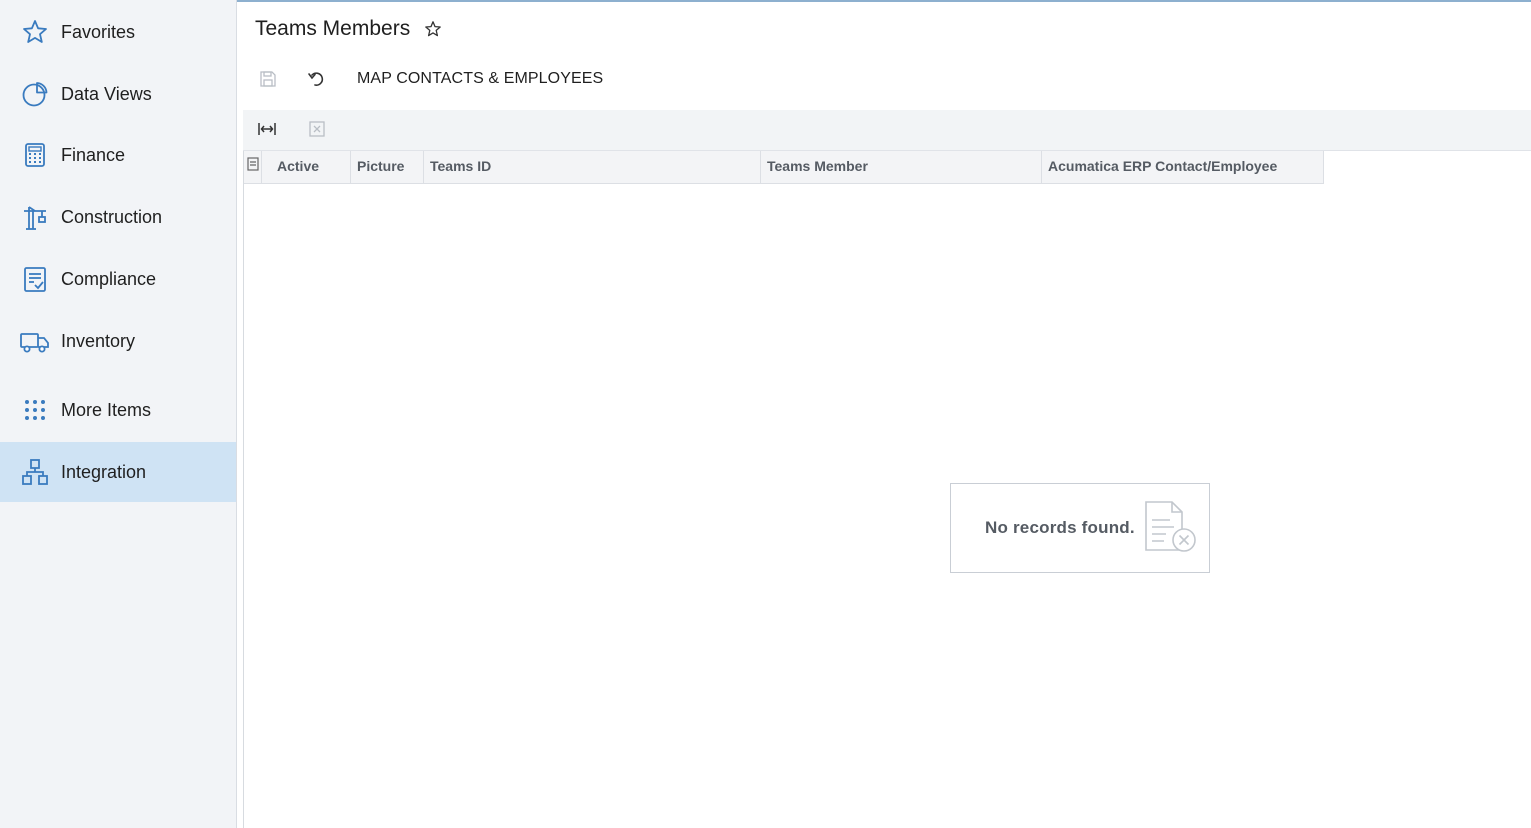 This screenshot has width=1531, height=828. Describe the element at coordinates (306, 167) in the screenshot. I see `column-header-active: Active` at that location.